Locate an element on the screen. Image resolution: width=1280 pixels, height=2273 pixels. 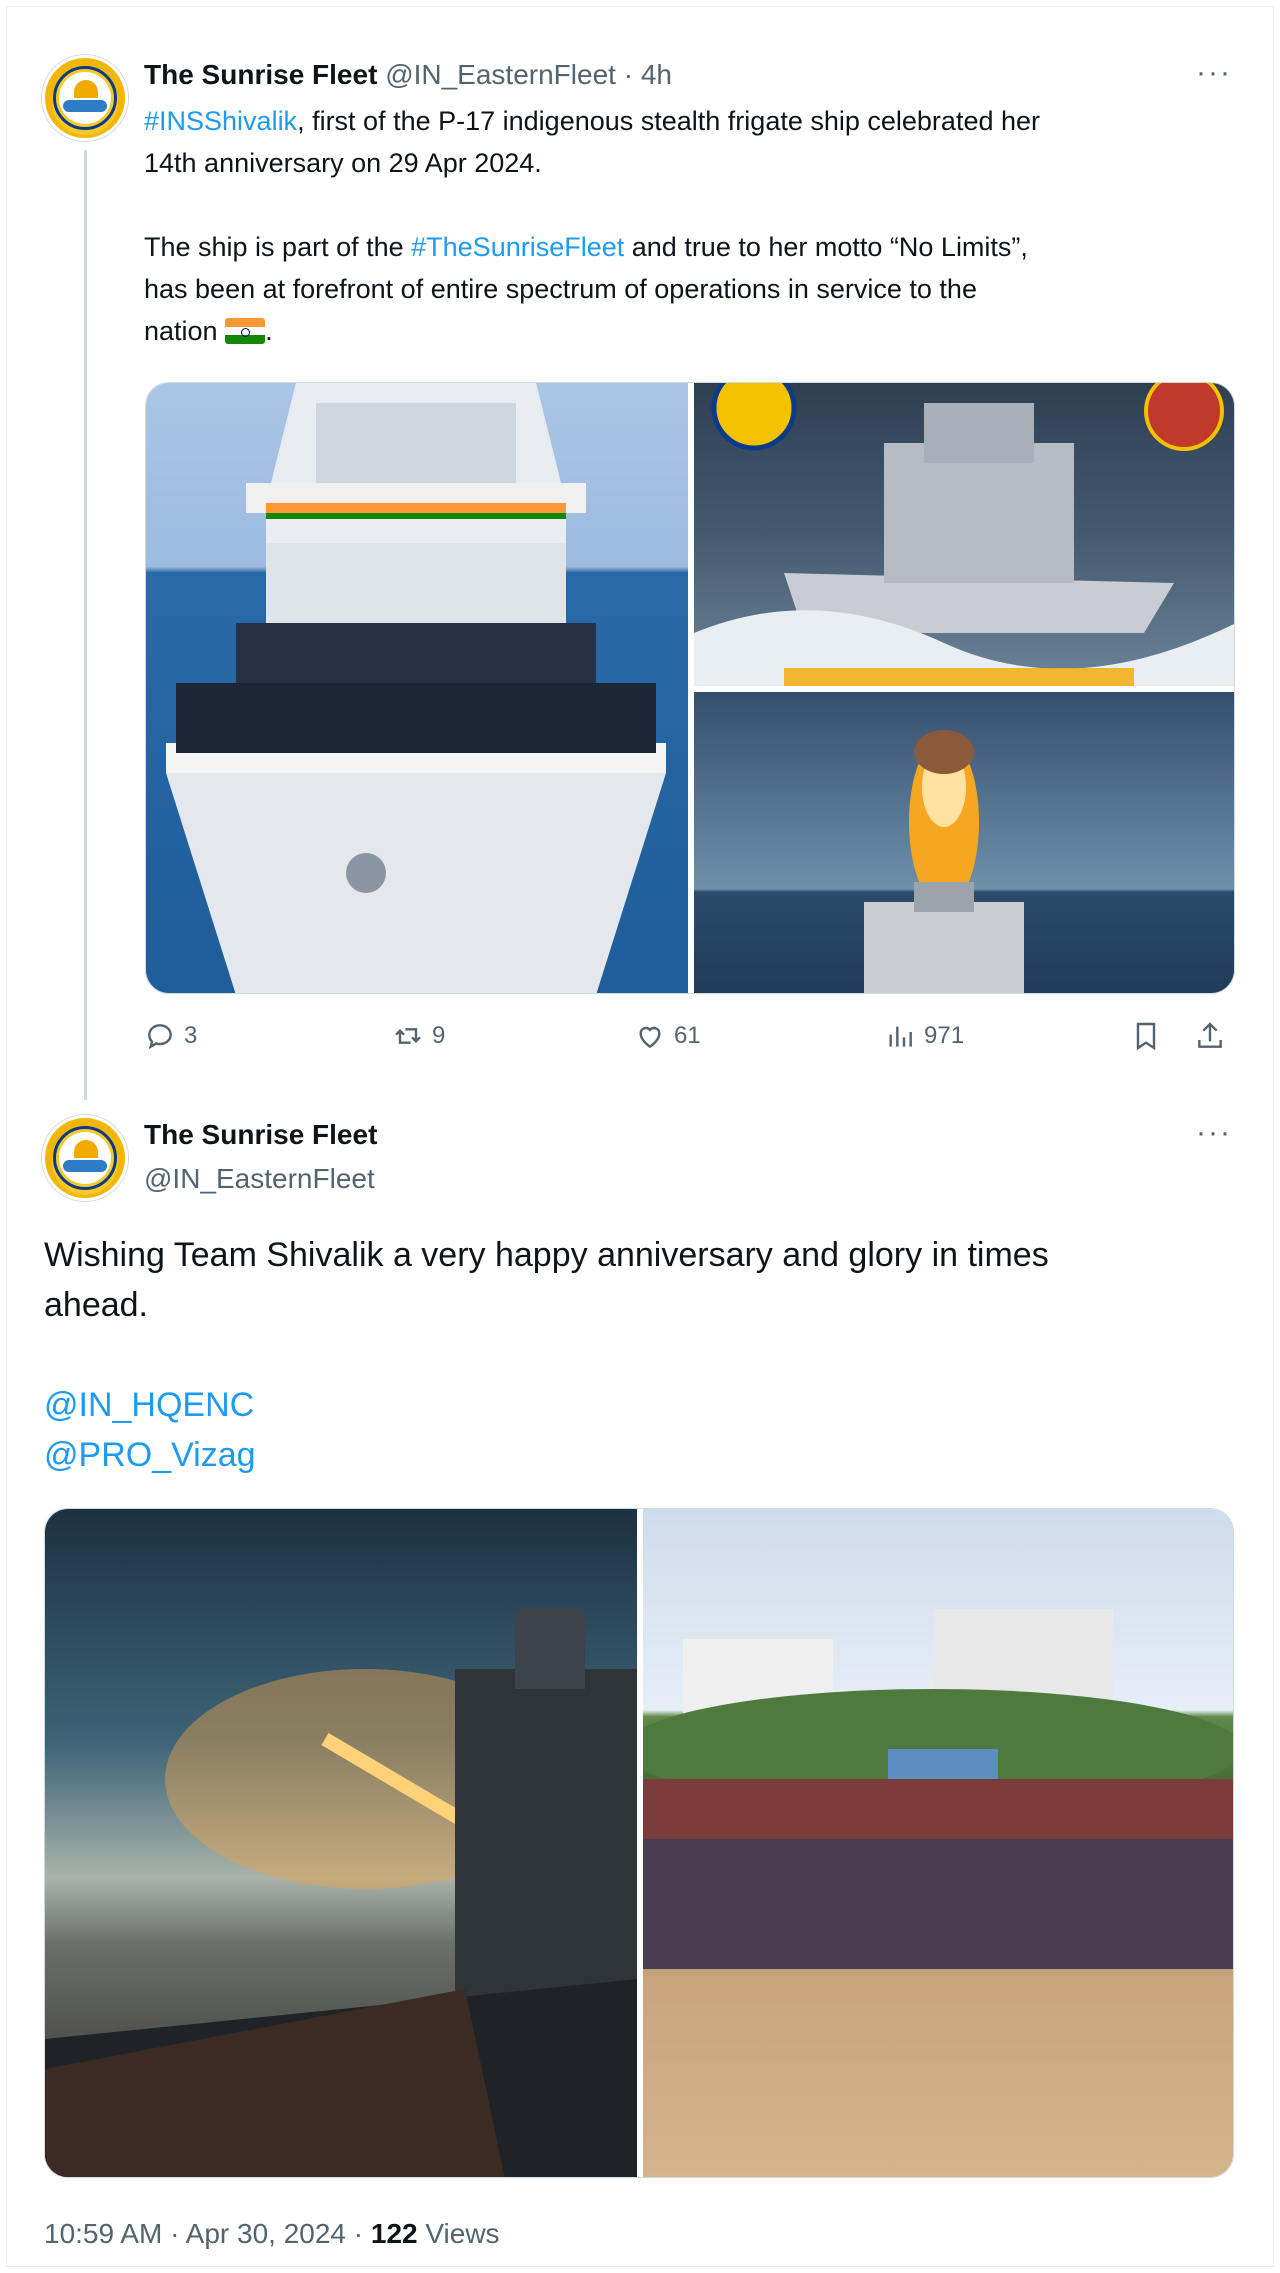
repost-button: 9 is located at coordinates (418, 1036).